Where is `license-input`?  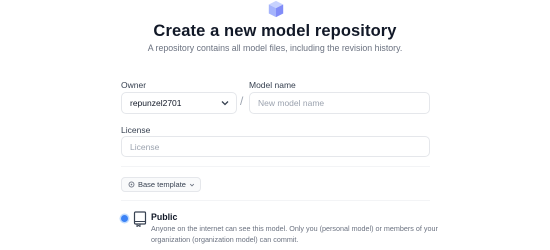
license-input is located at coordinates (275, 146).